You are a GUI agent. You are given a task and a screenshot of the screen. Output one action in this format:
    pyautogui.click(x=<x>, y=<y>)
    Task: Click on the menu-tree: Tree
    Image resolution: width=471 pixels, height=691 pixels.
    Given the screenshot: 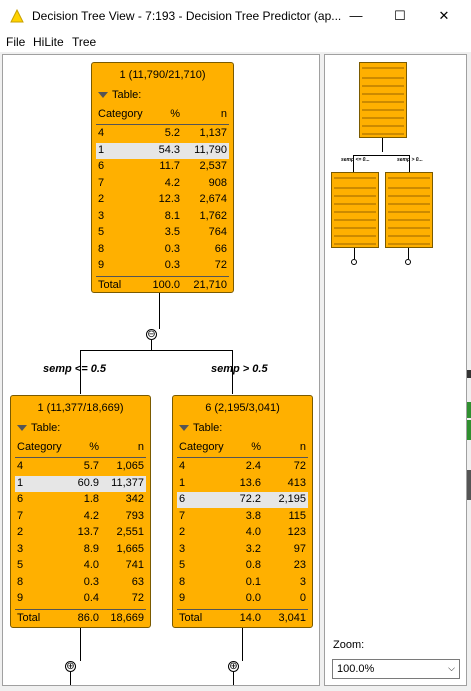 What is the action you would take?
    pyautogui.click(x=84, y=42)
    